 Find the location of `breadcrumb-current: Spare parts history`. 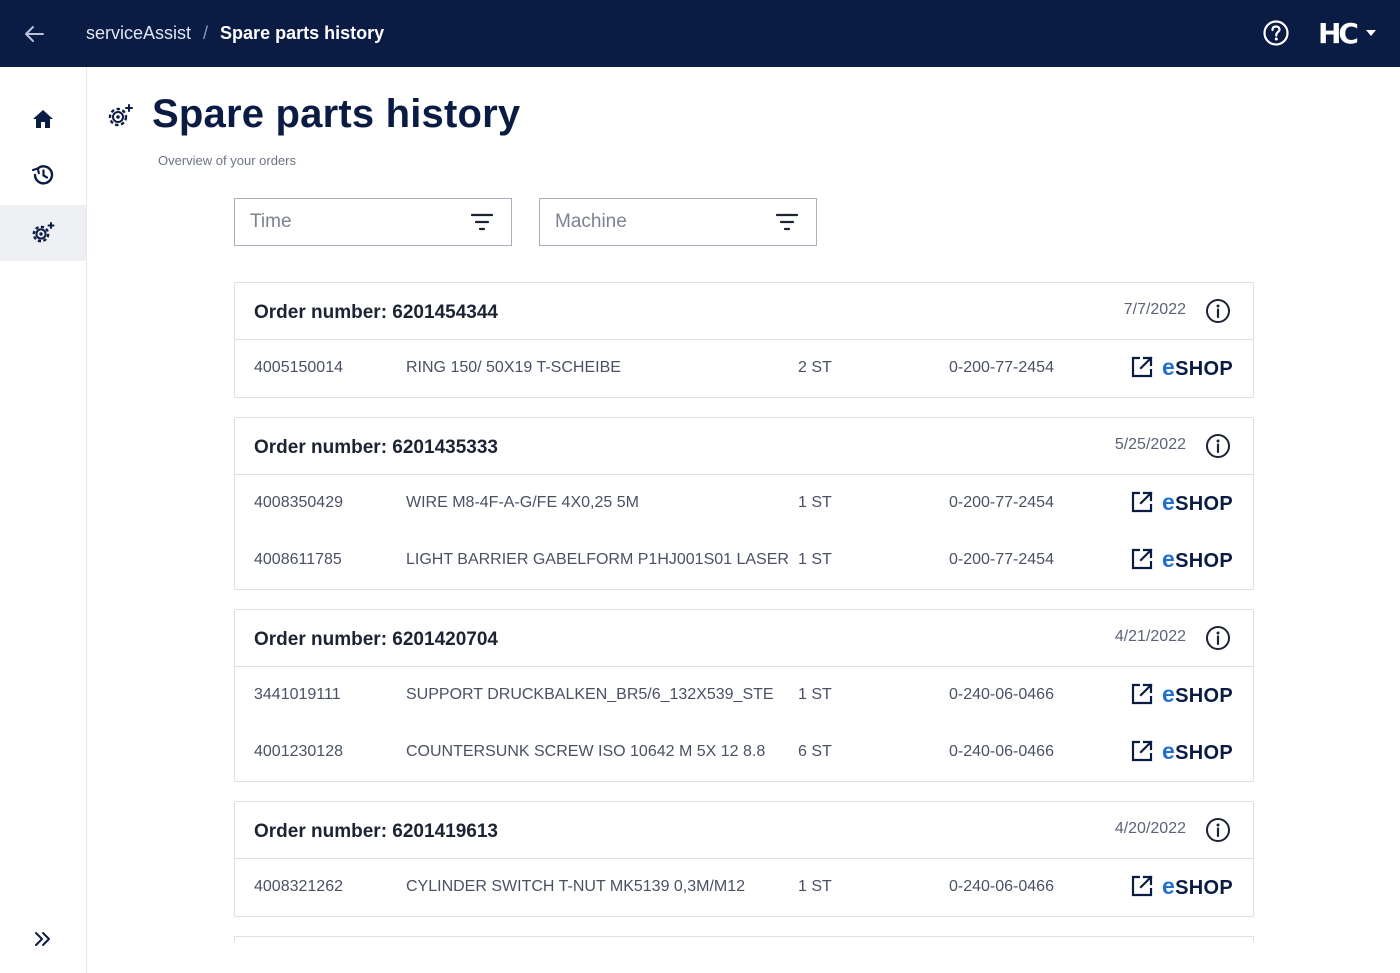

breadcrumb-current: Spare parts history is located at coordinates (302, 33).